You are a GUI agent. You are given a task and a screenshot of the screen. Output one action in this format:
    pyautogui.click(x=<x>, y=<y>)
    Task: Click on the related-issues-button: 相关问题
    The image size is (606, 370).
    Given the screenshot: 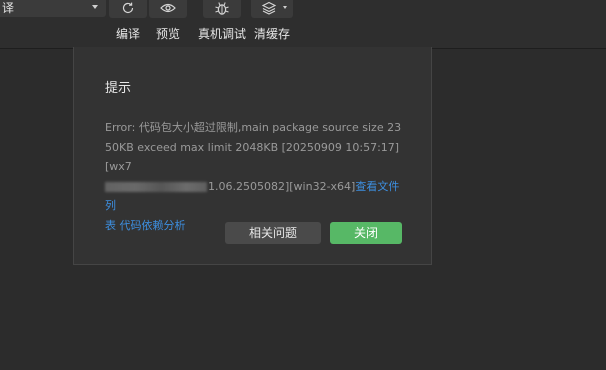 What is the action you would take?
    pyautogui.click(x=273, y=233)
    